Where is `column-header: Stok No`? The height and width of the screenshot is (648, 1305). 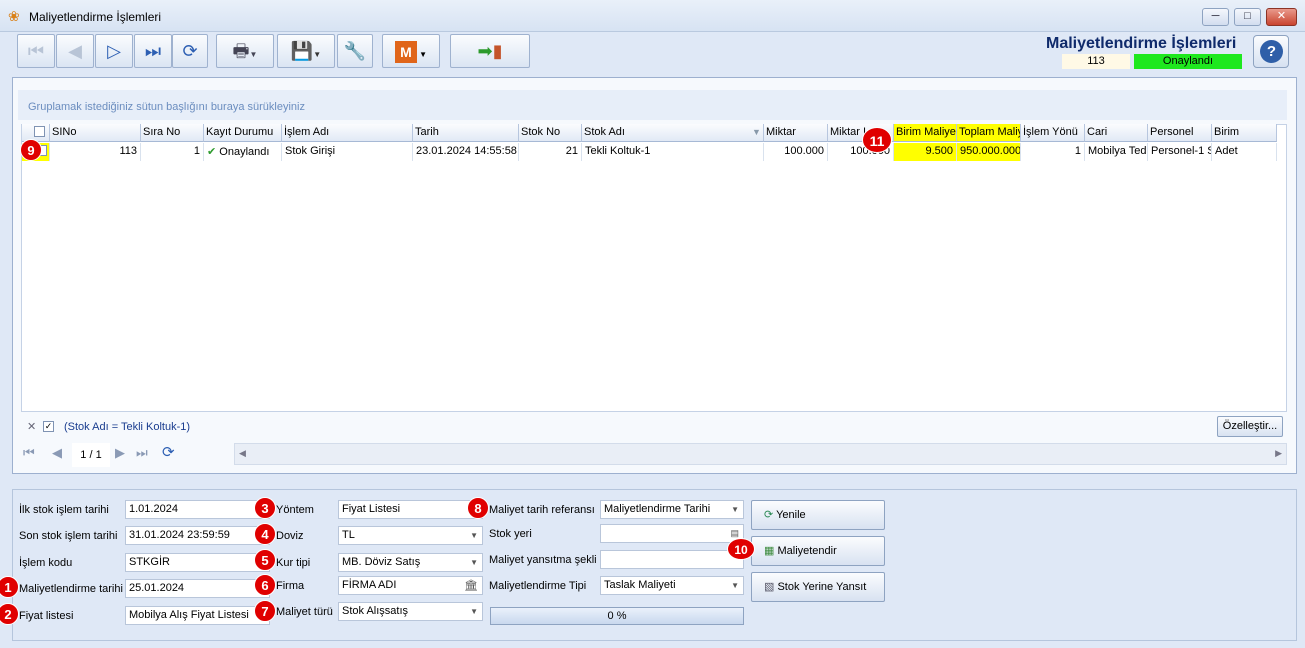
column-header: Stok No is located at coordinates (550, 133).